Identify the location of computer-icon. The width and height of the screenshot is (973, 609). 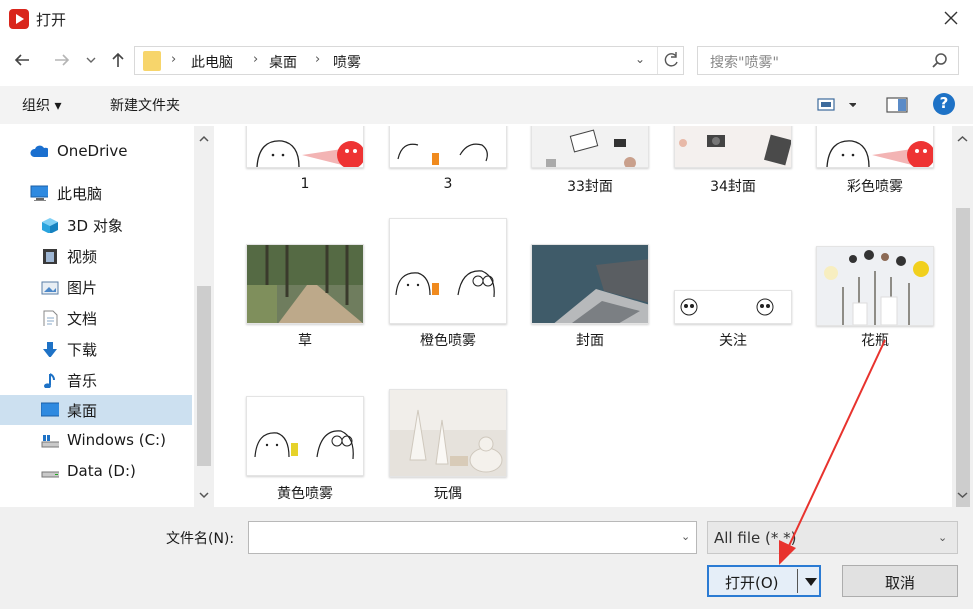
(39, 193).